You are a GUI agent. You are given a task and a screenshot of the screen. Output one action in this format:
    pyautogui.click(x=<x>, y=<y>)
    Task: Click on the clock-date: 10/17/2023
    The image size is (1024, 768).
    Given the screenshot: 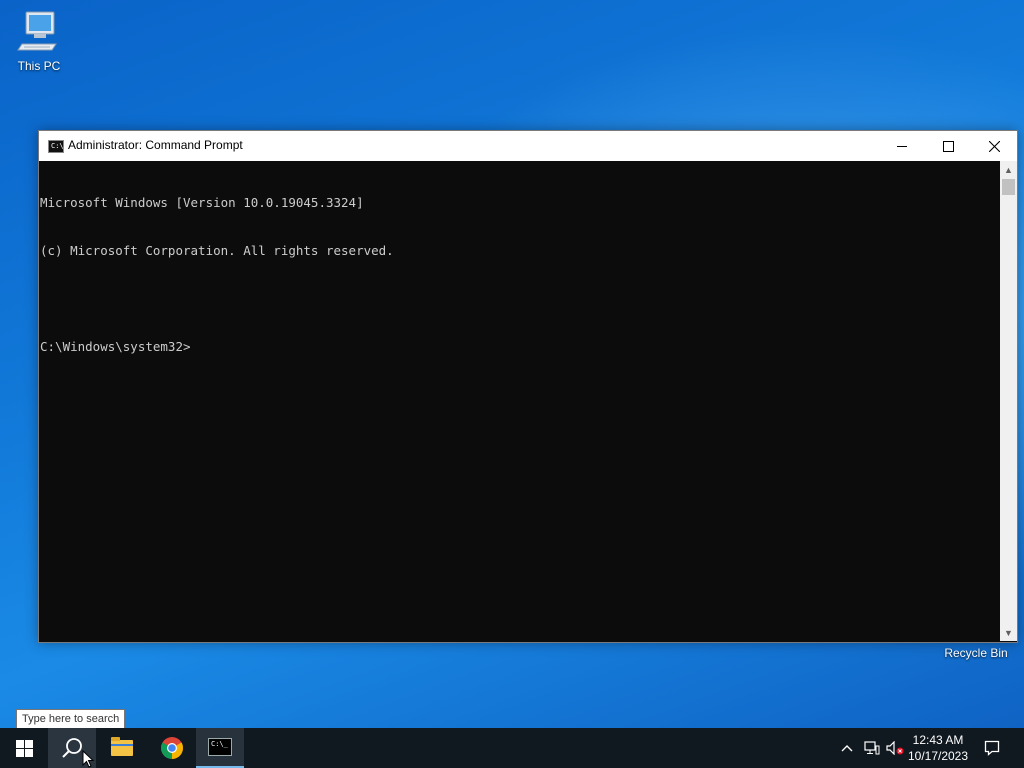 What is the action you would take?
    pyautogui.click(x=938, y=756)
    